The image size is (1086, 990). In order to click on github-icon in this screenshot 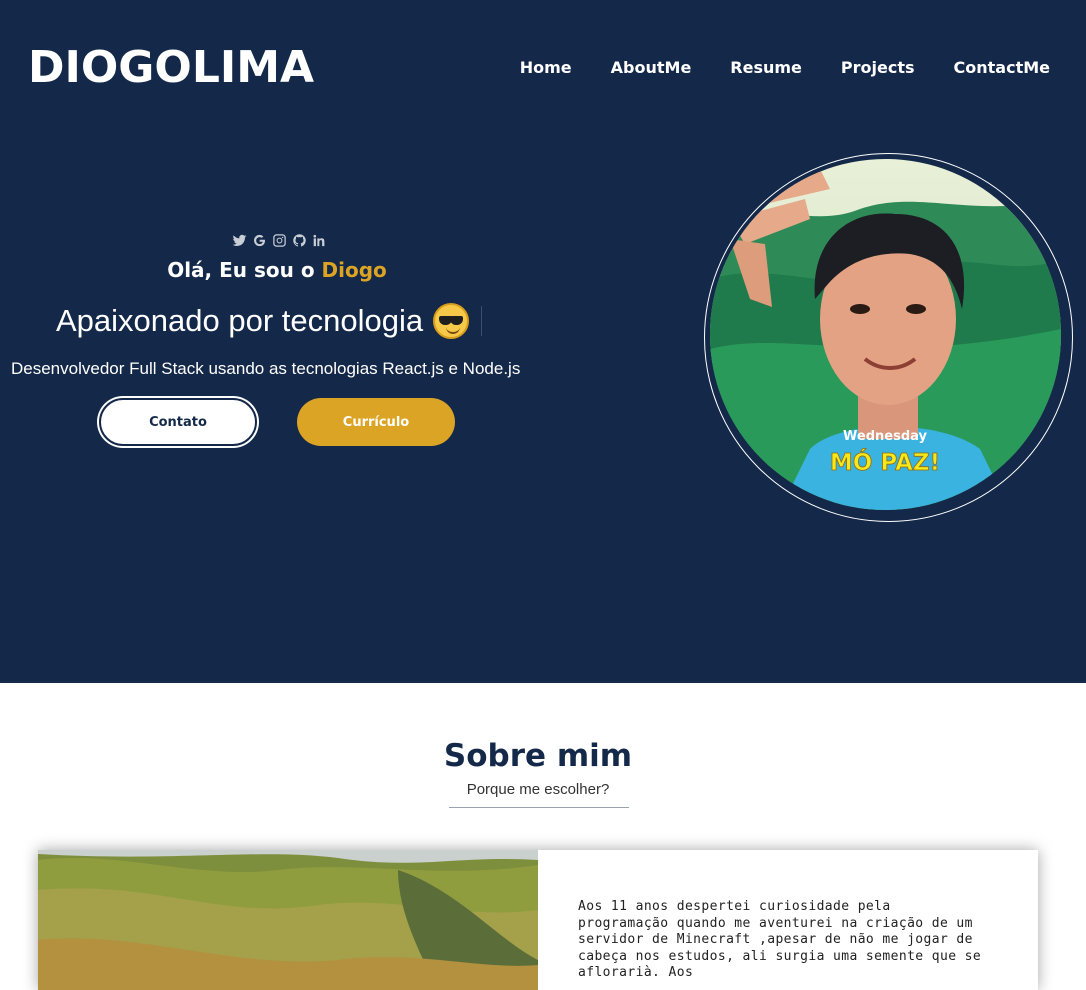, I will do `click(299, 240)`.